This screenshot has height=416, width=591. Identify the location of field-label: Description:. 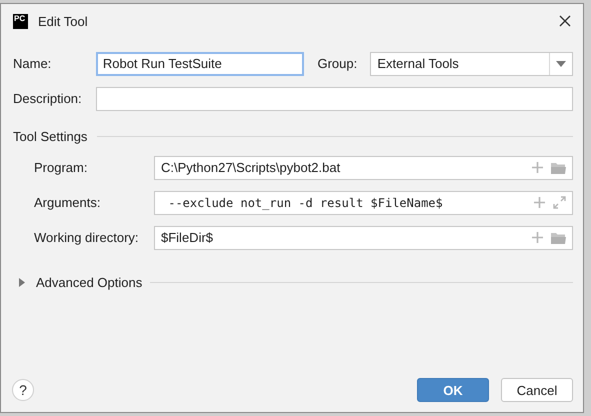
(48, 98).